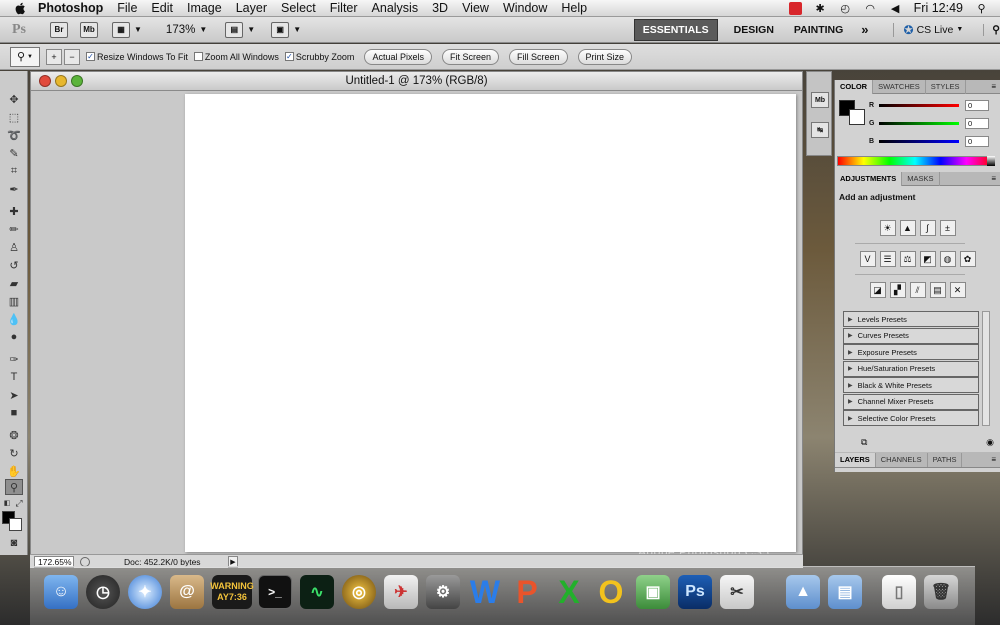 The height and width of the screenshot is (625, 1000). What do you see at coordinates (14, 153) in the screenshot?
I see `quick-selection-tool-icon: ✎` at bounding box center [14, 153].